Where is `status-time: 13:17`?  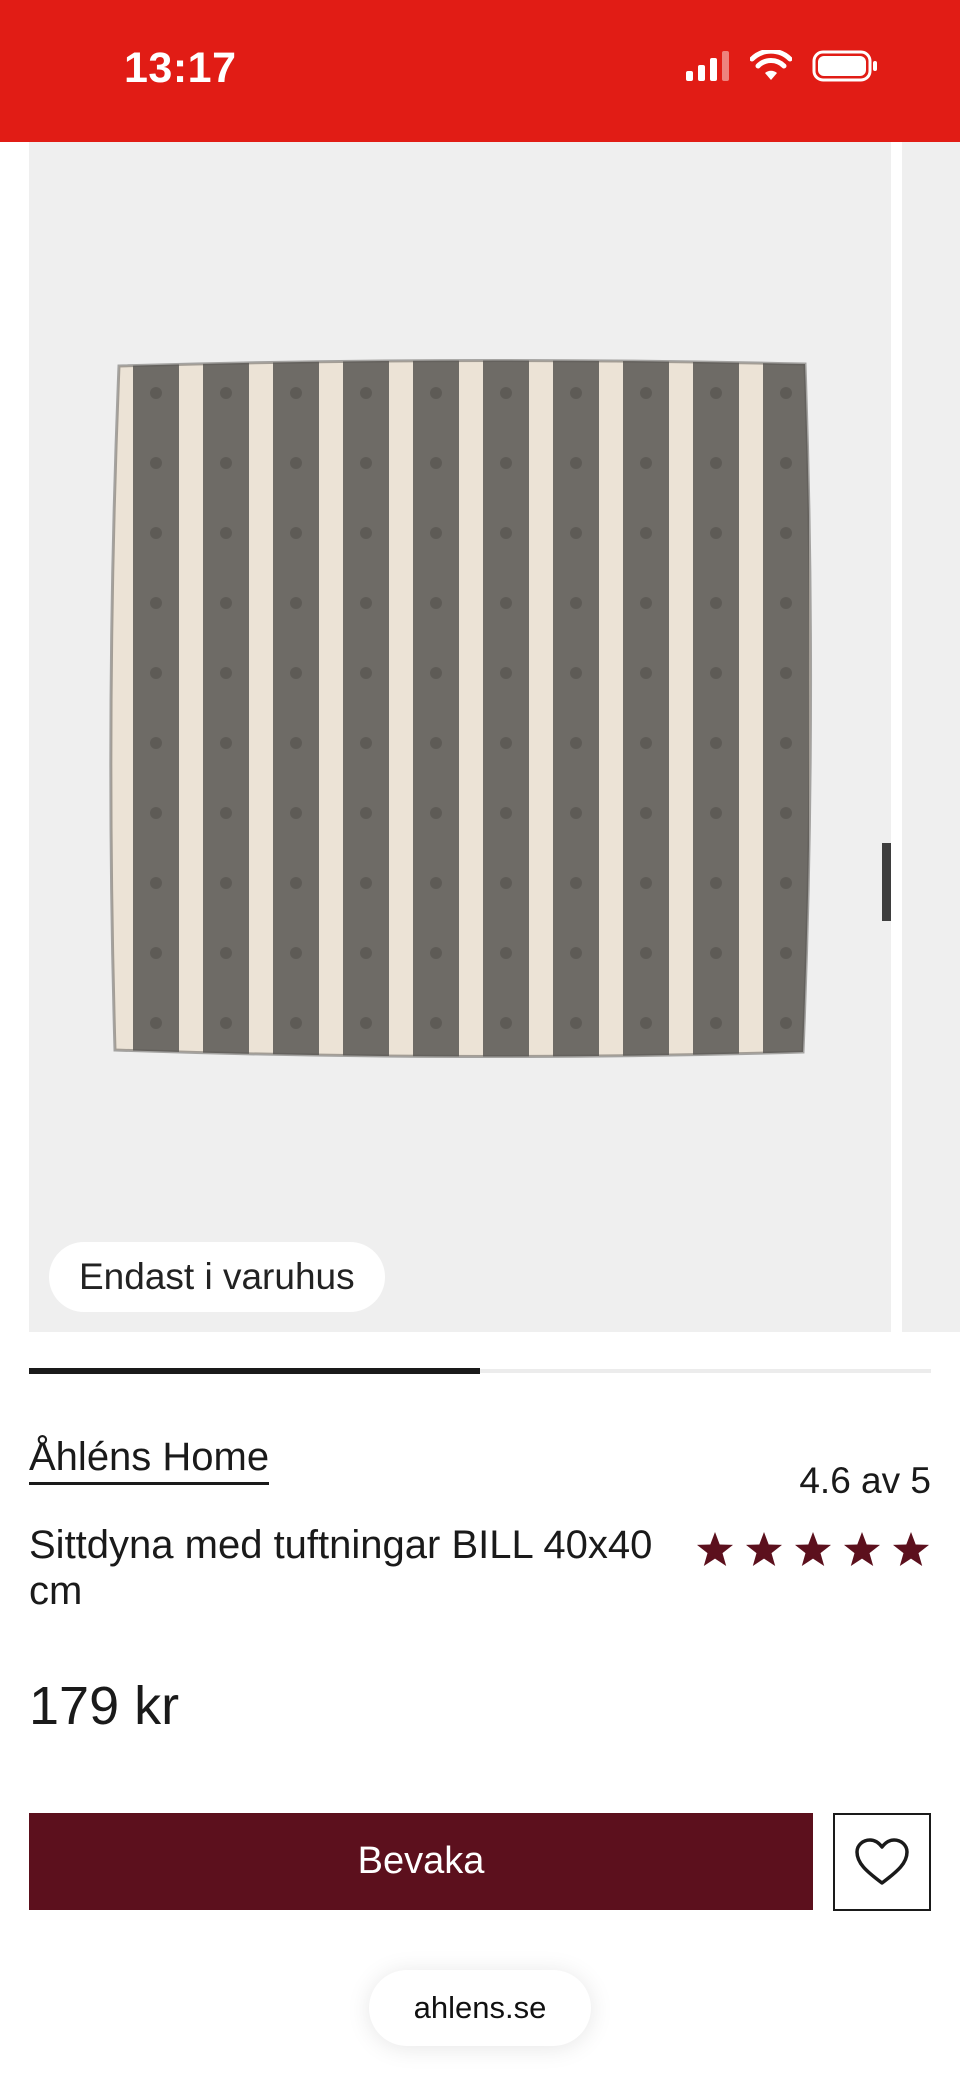 status-time: 13:17 is located at coordinates (180, 68).